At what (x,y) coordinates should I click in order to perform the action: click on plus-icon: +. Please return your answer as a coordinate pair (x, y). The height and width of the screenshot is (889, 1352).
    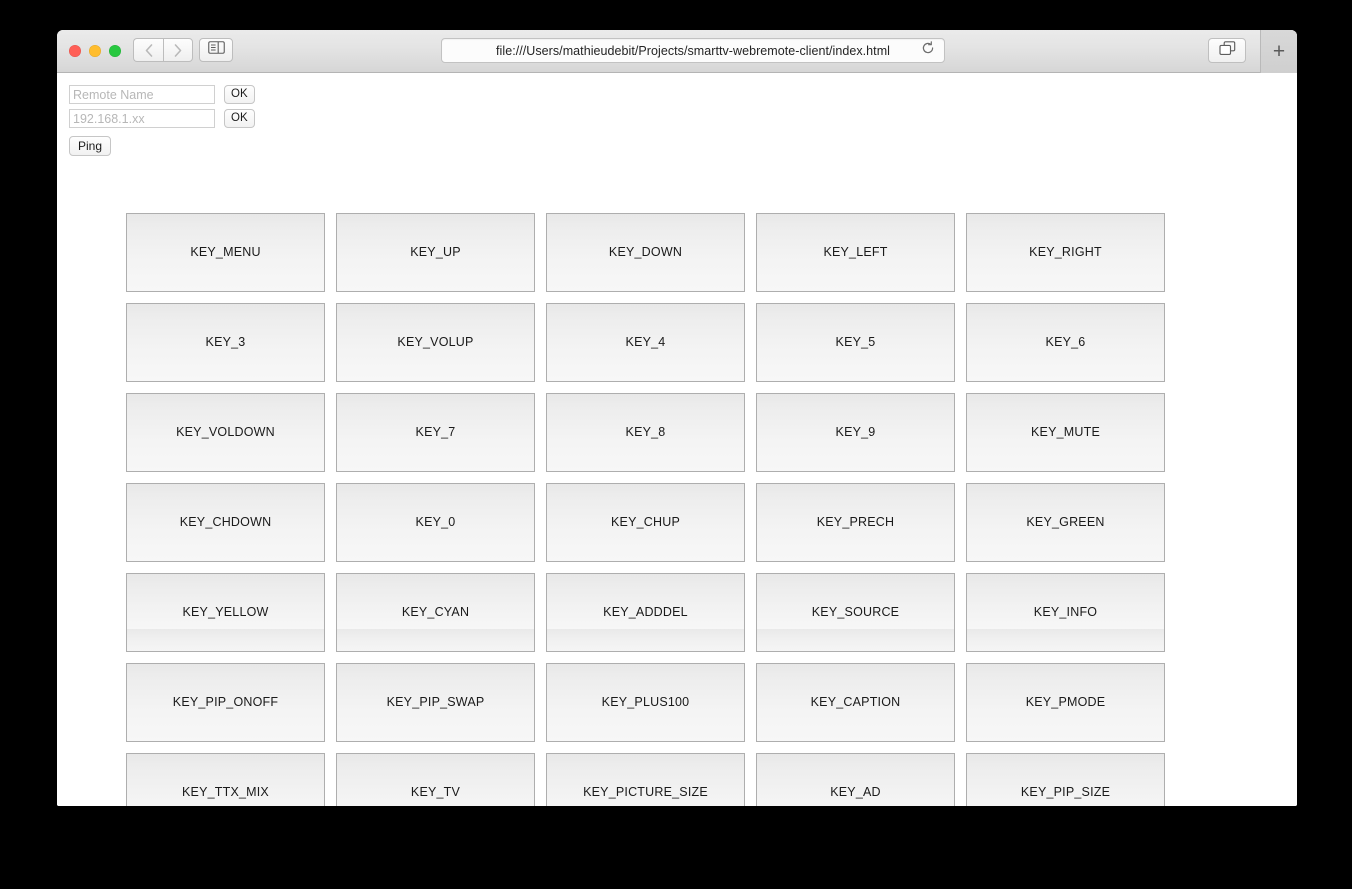
    Looking at the image, I should click on (1279, 51).